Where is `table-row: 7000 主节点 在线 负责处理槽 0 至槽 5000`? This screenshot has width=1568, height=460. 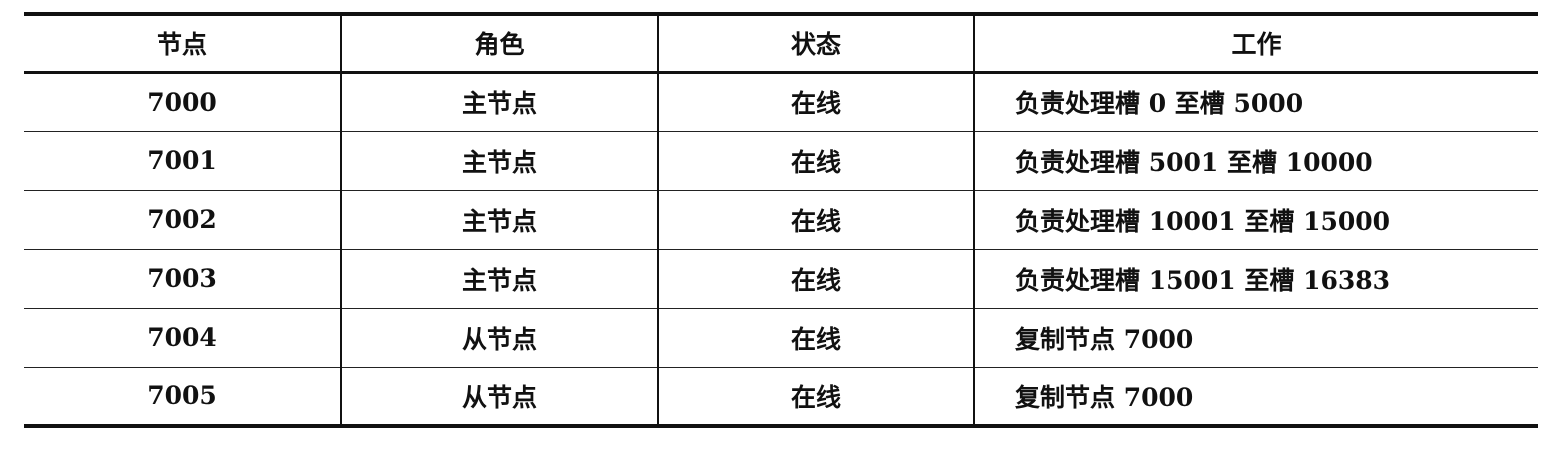
table-row: 7000 主节点 在线 负责处理槽 0 至槽 5000 is located at coordinates (781, 102).